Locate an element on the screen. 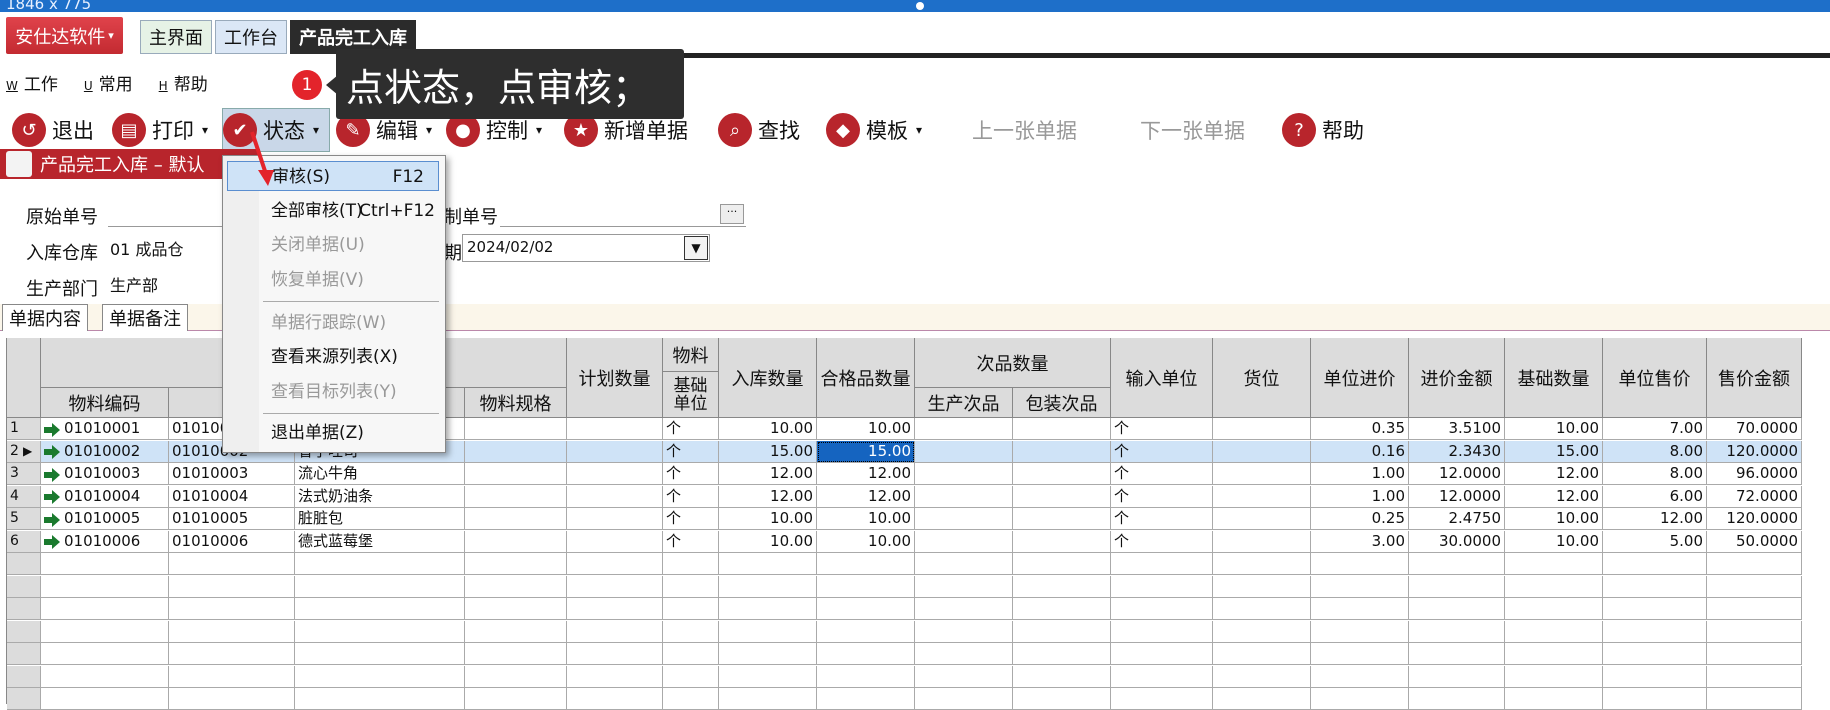  cell-input-unit: 个 is located at coordinates (1162, 519).